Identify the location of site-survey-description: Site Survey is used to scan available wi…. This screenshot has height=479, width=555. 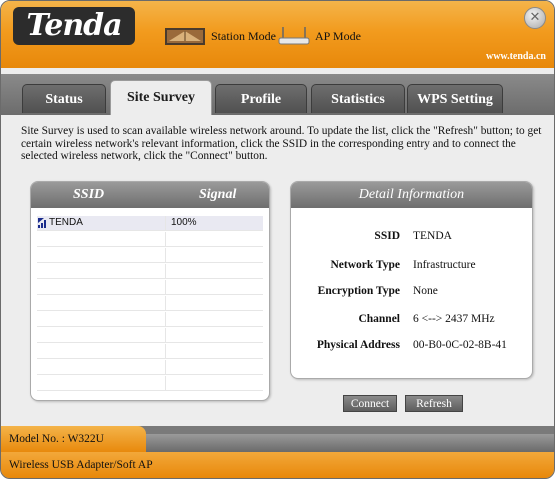
(281, 143).